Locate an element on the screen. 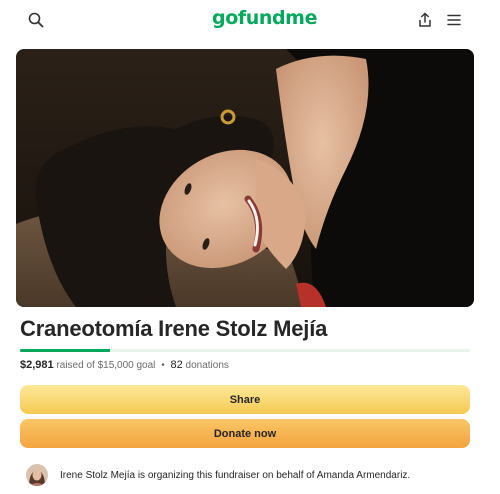 The height and width of the screenshot is (494, 500). search-icon is located at coordinates (36, 20).